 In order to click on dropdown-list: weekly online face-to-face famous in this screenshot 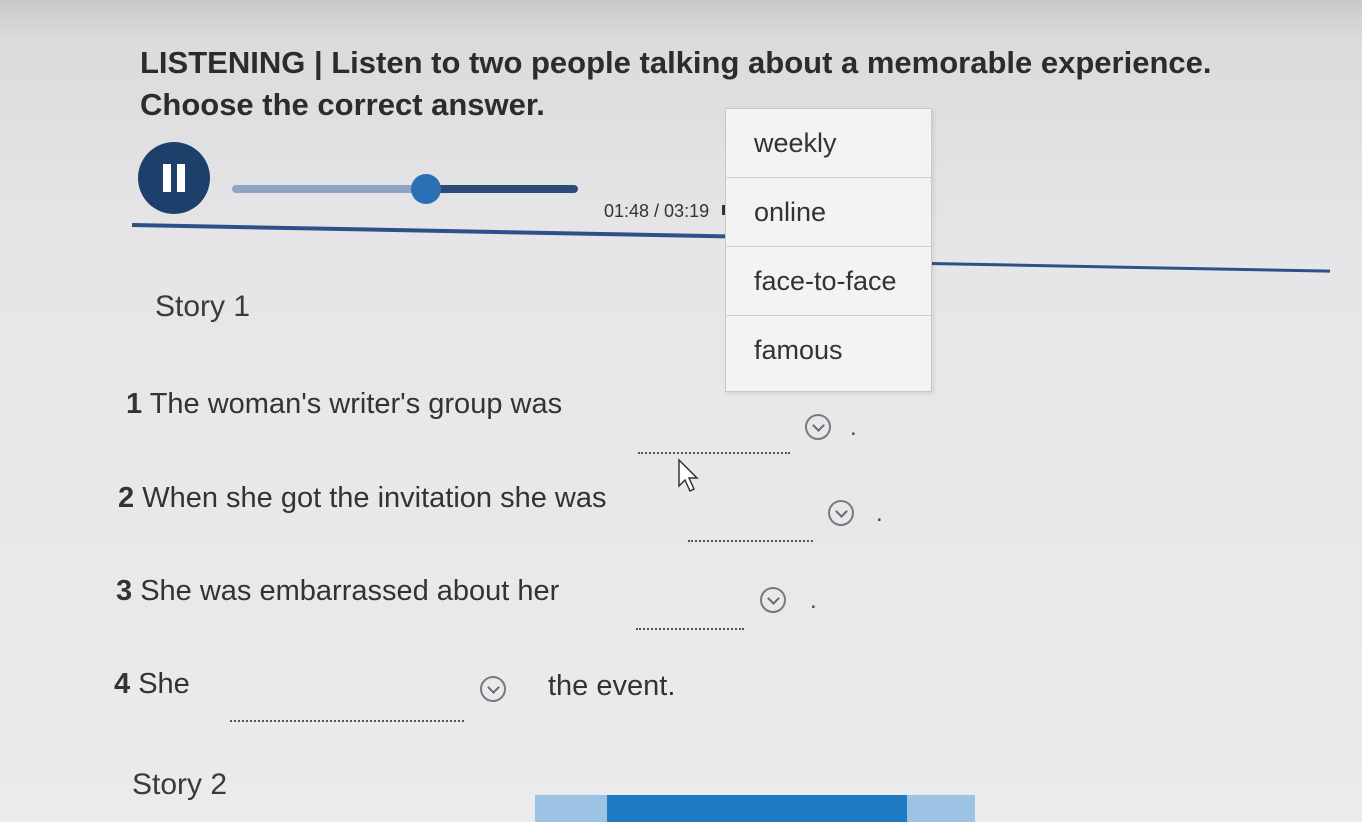, I will do `click(828, 250)`.